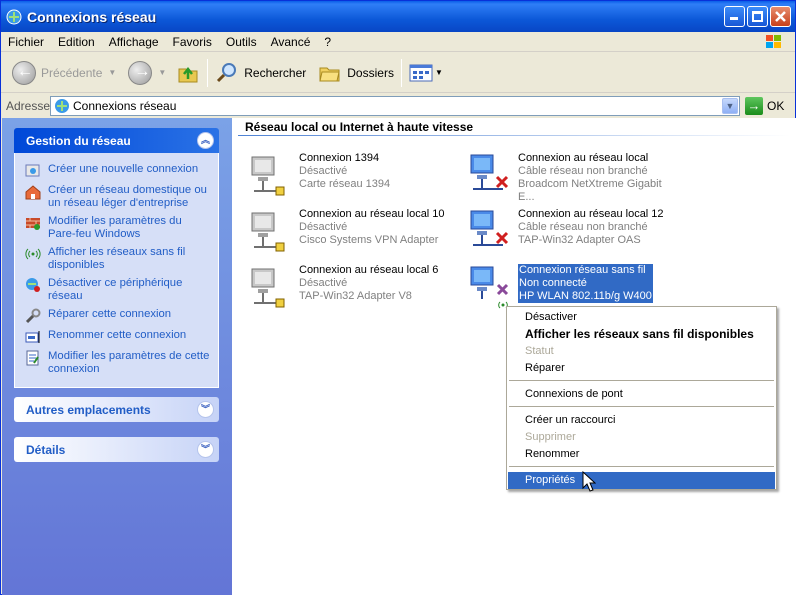  Describe the element at coordinates (754, 106) in the screenshot. I see `go-arrow-icon: →` at that location.